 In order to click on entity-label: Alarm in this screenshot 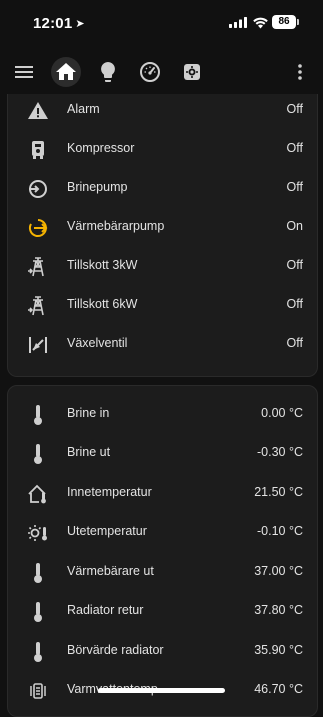, I will do `click(83, 109)`.